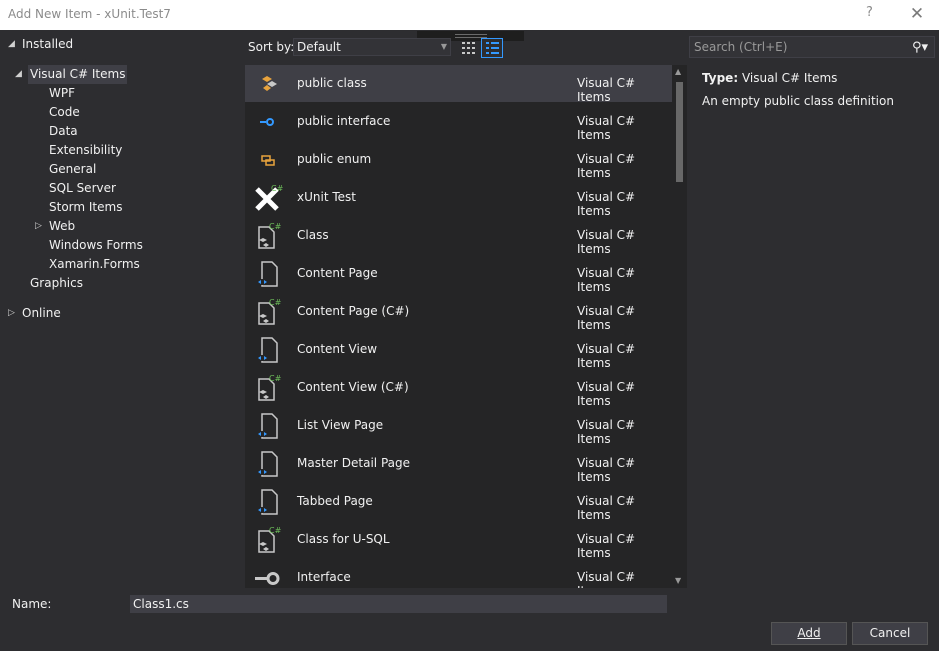  I want to click on tree-node-label: Storm Items, so click(86, 207).